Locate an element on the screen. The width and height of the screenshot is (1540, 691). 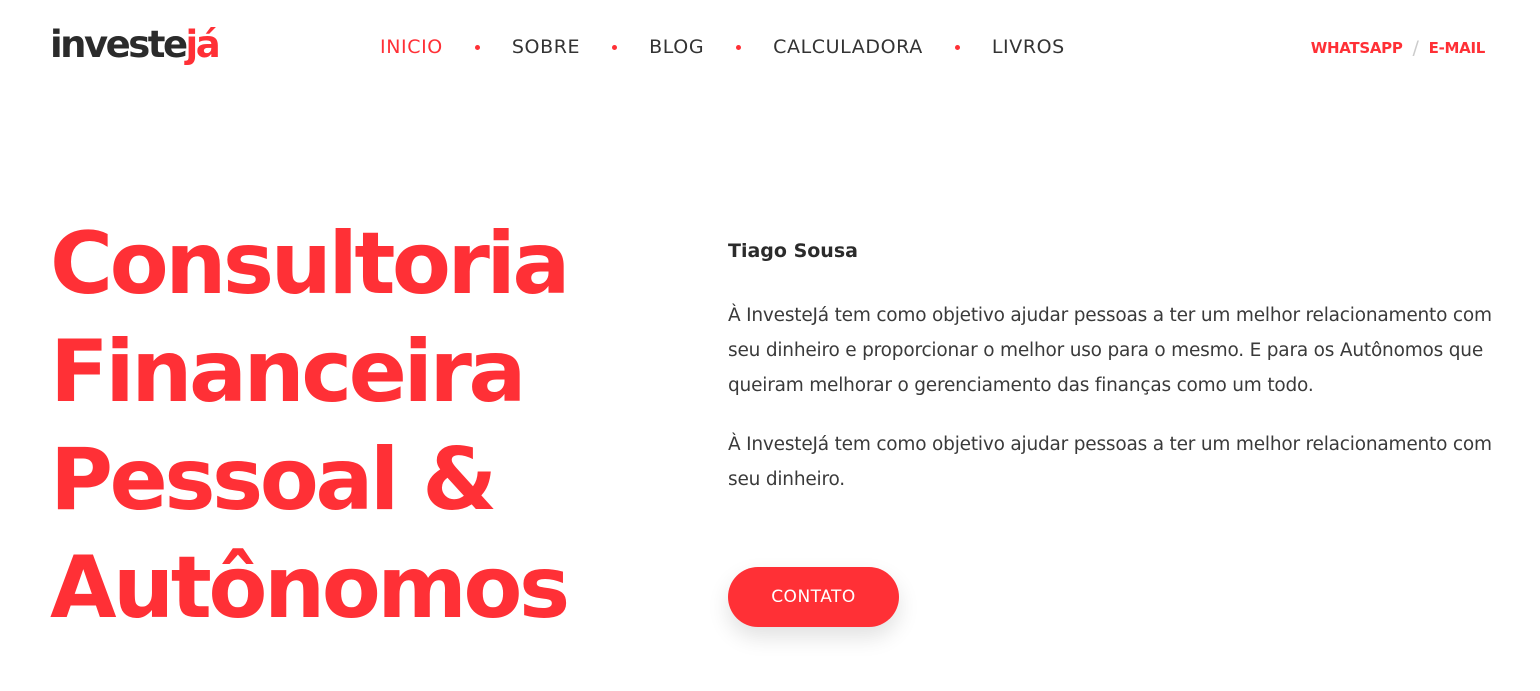
main-nav: INICIO SOBRE BLOG CALCULADORA LIVROS is located at coordinates (722, 47).